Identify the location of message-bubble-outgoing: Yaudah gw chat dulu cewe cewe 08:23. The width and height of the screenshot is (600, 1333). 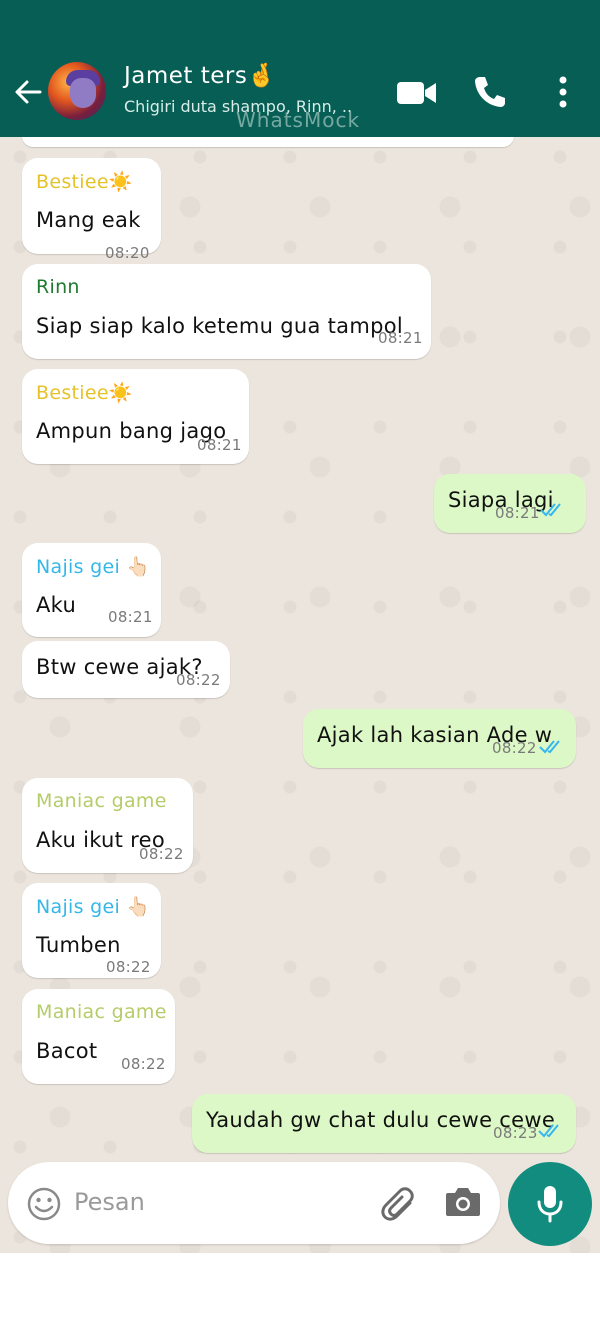
(384, 1123).